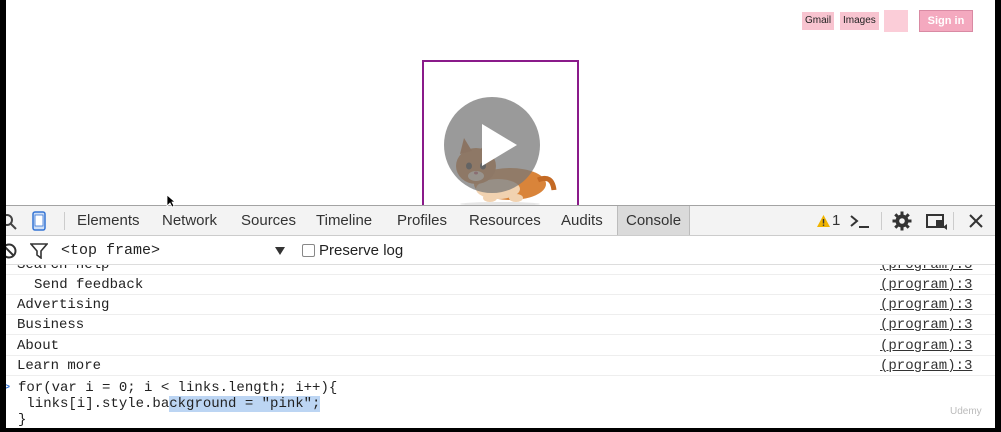  What do you see at coordinates (245, 404) in the screenshot?
I see `command-selection: ckground = "pink";` at bounding box center [245, 404].